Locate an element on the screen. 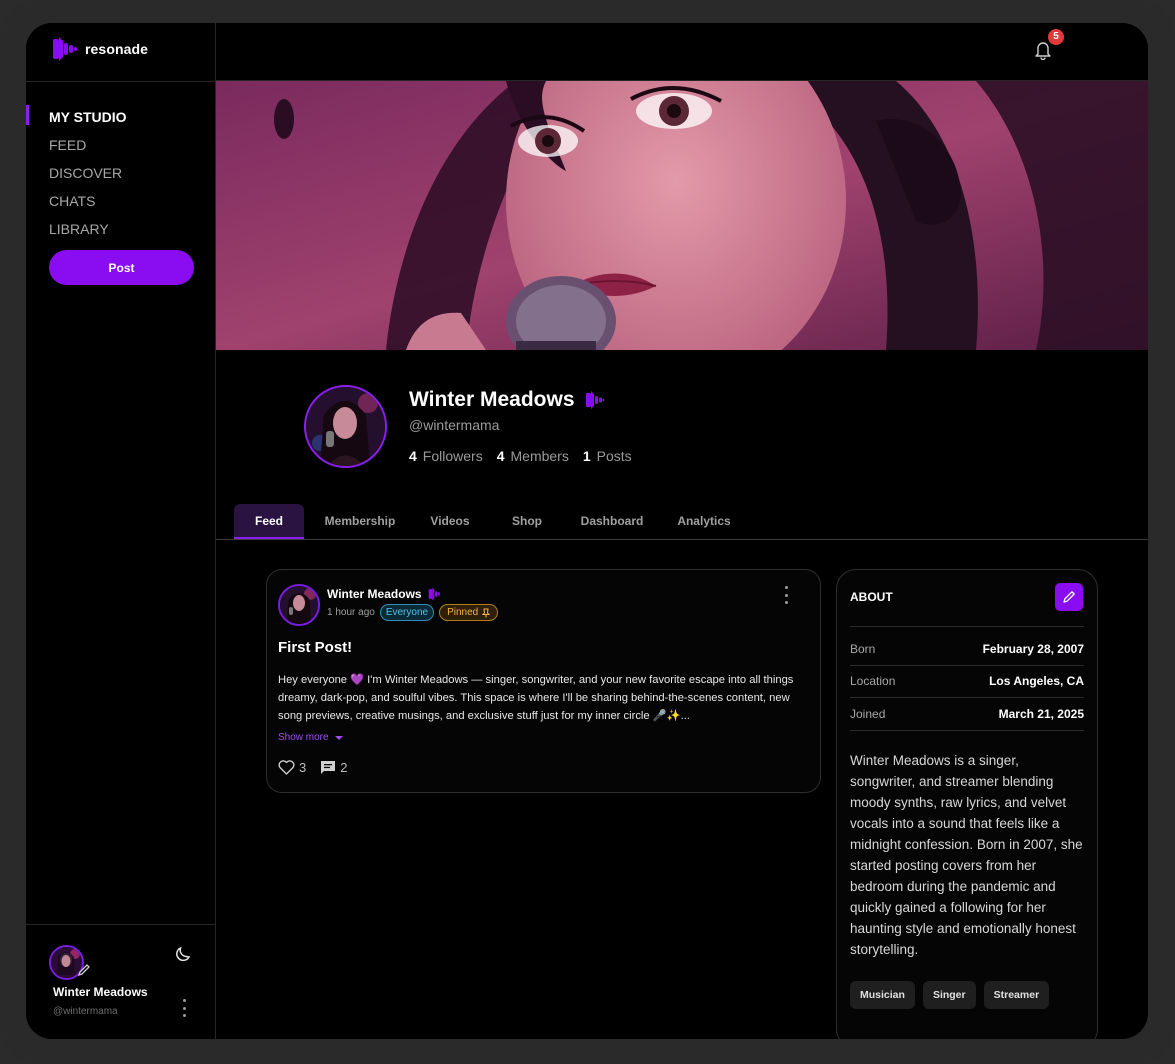 The image size is (1175, 1064). edit-about-button is located at coordinates (1069, 597).